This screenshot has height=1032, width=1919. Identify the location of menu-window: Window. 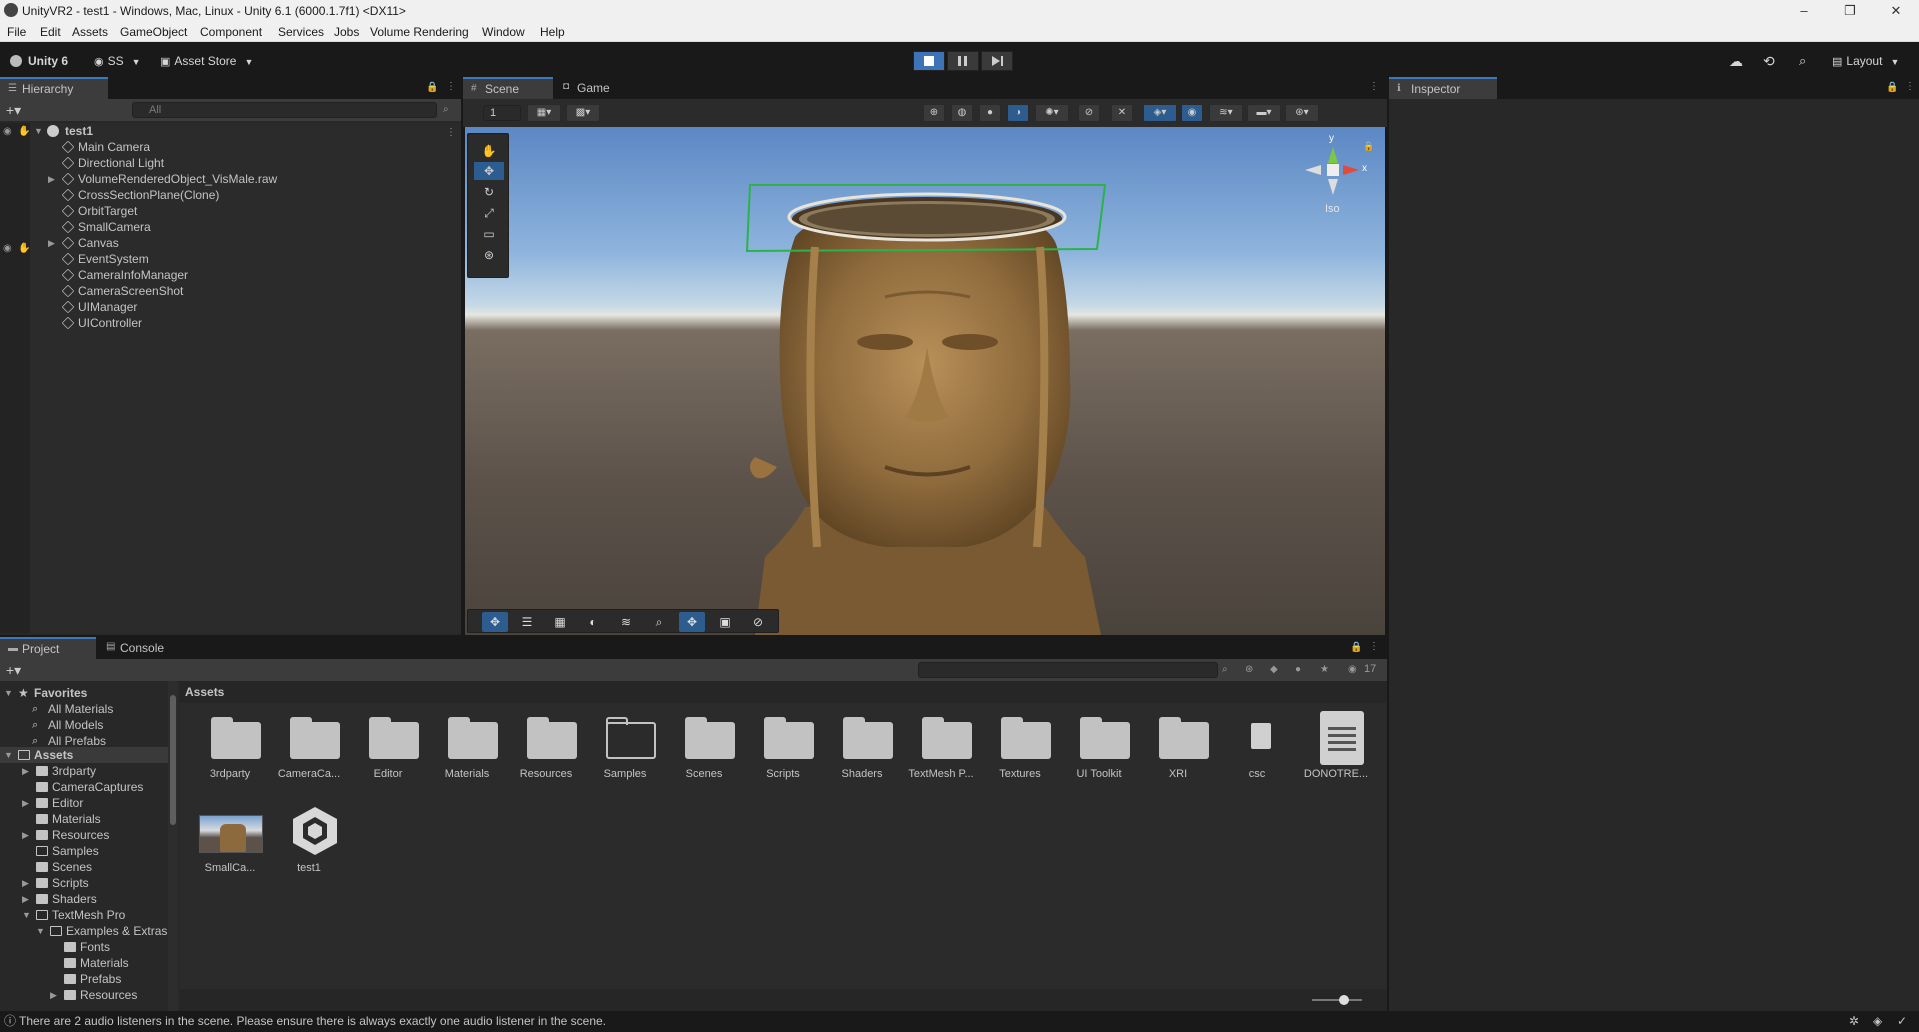
(503, 32).